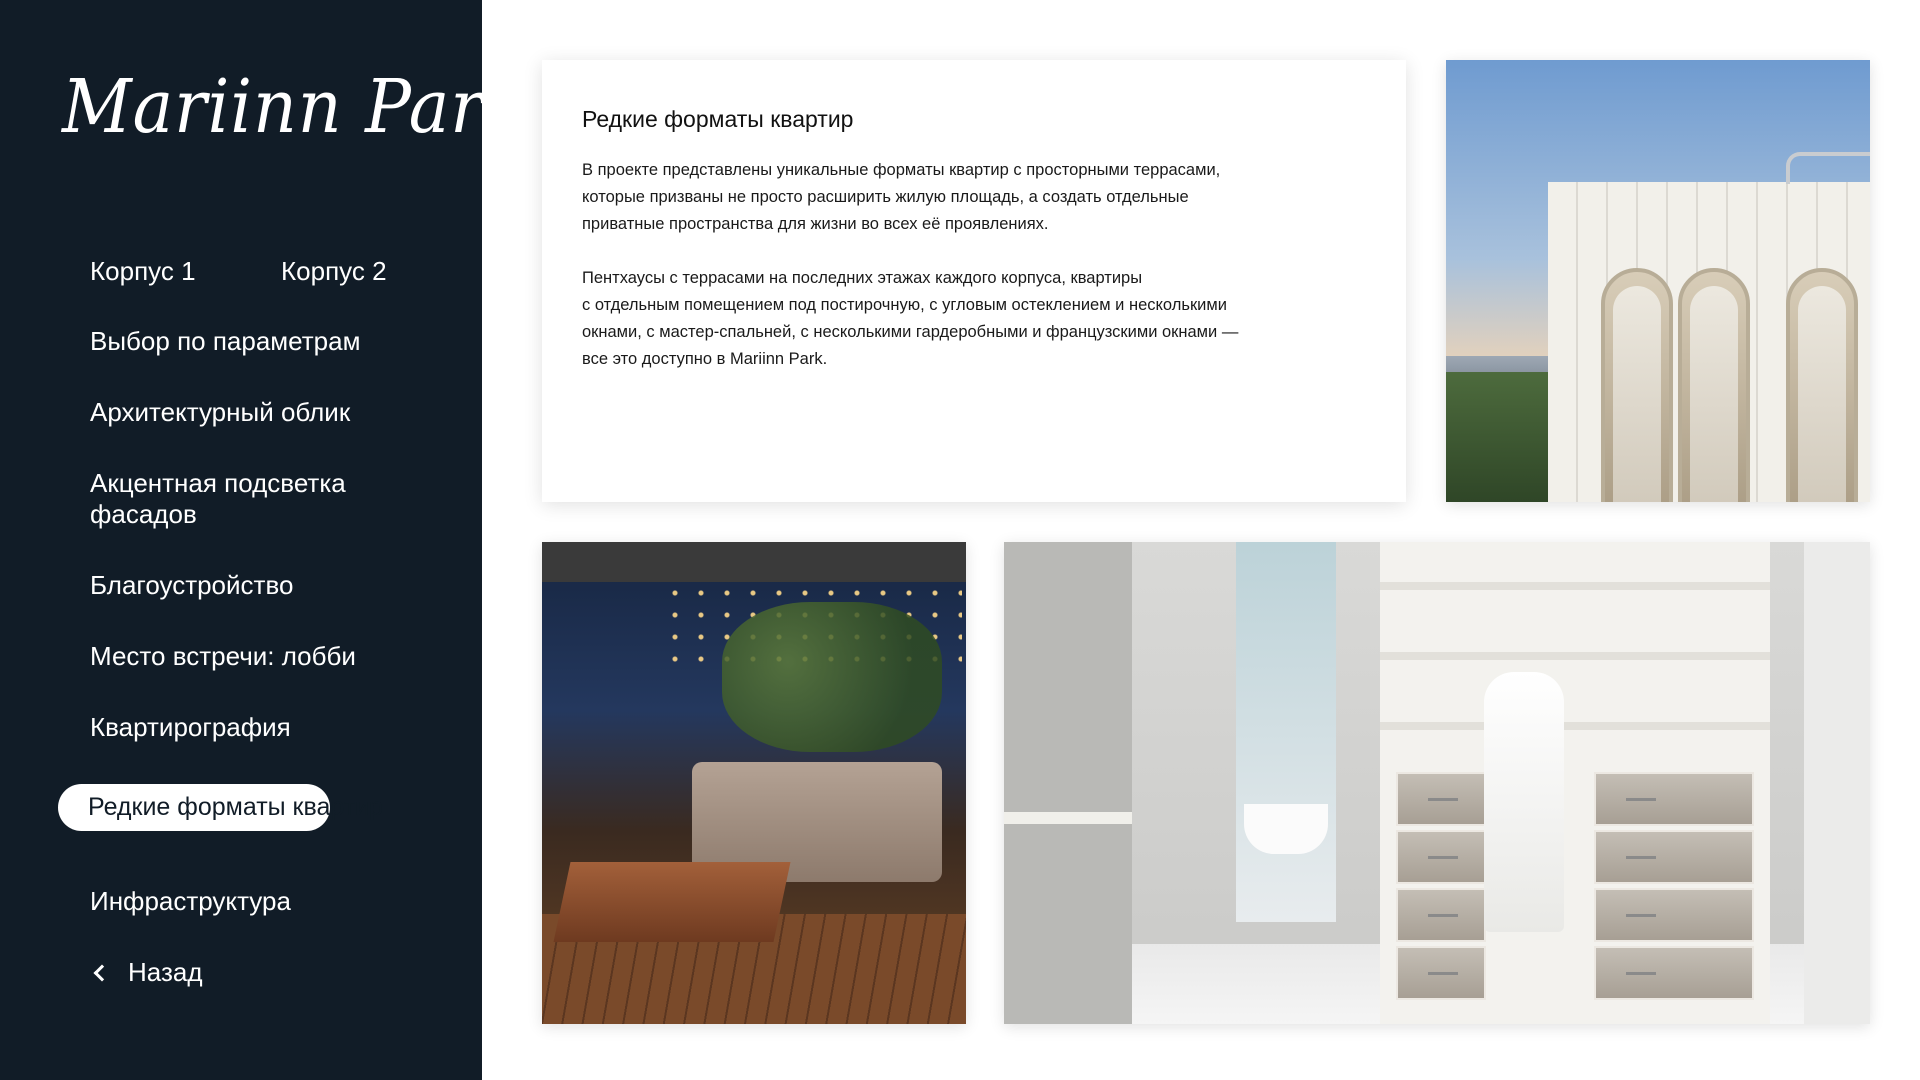  I want to click on sidebar-item-lobby: Место встречи: лобби, so click(223, 656).